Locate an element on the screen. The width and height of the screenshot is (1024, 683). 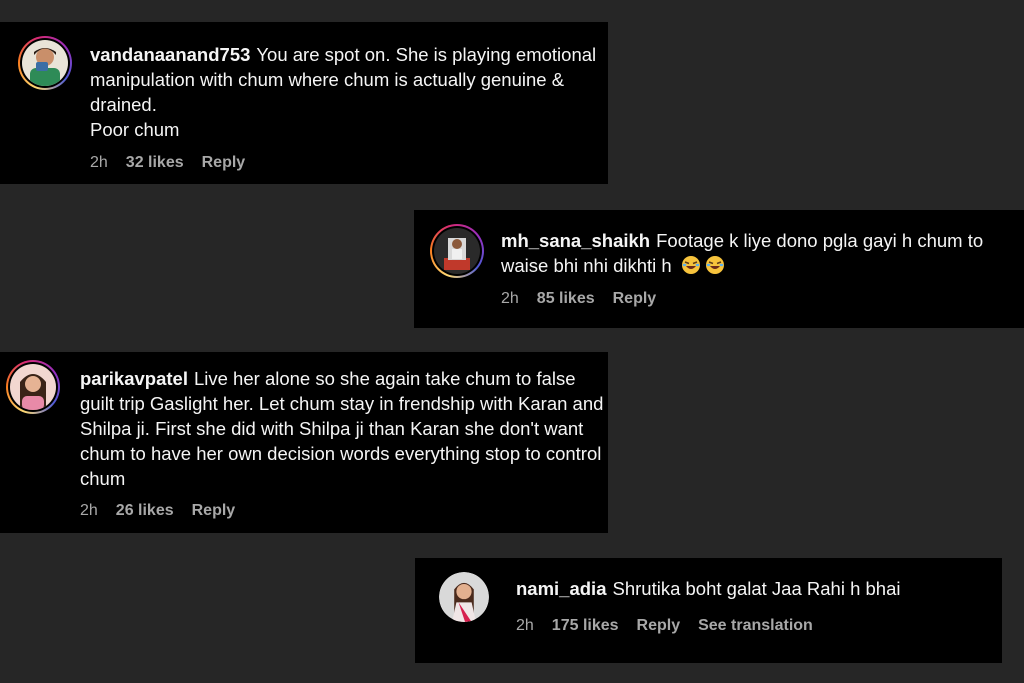
see-translation-button: See translation is located at coordinates (755, 626).